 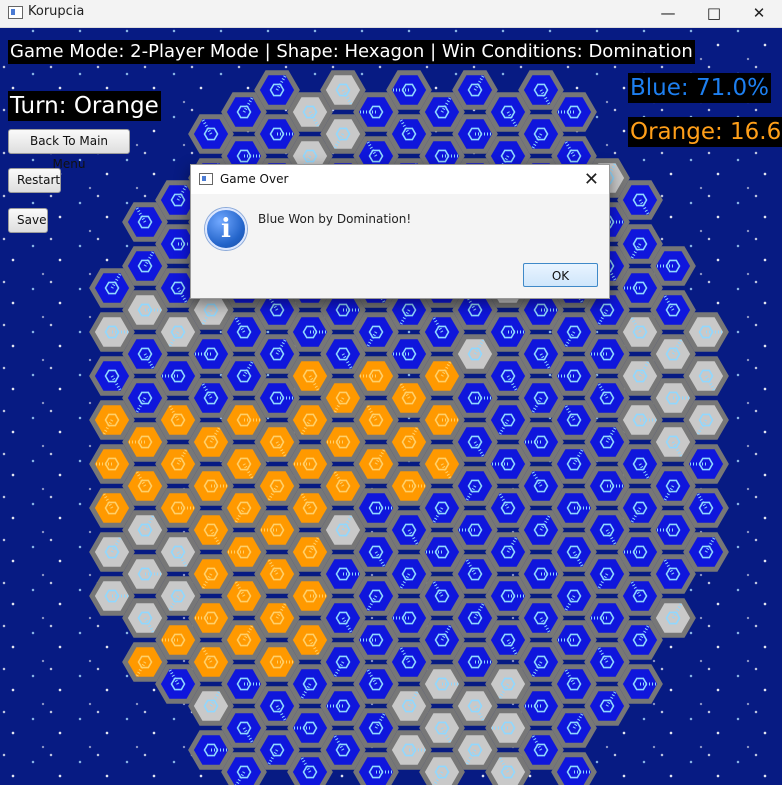 What do you see at coordinates (28, 220) in the screenshot?
I see `save-button: Save` at bounding box center [28, 220].